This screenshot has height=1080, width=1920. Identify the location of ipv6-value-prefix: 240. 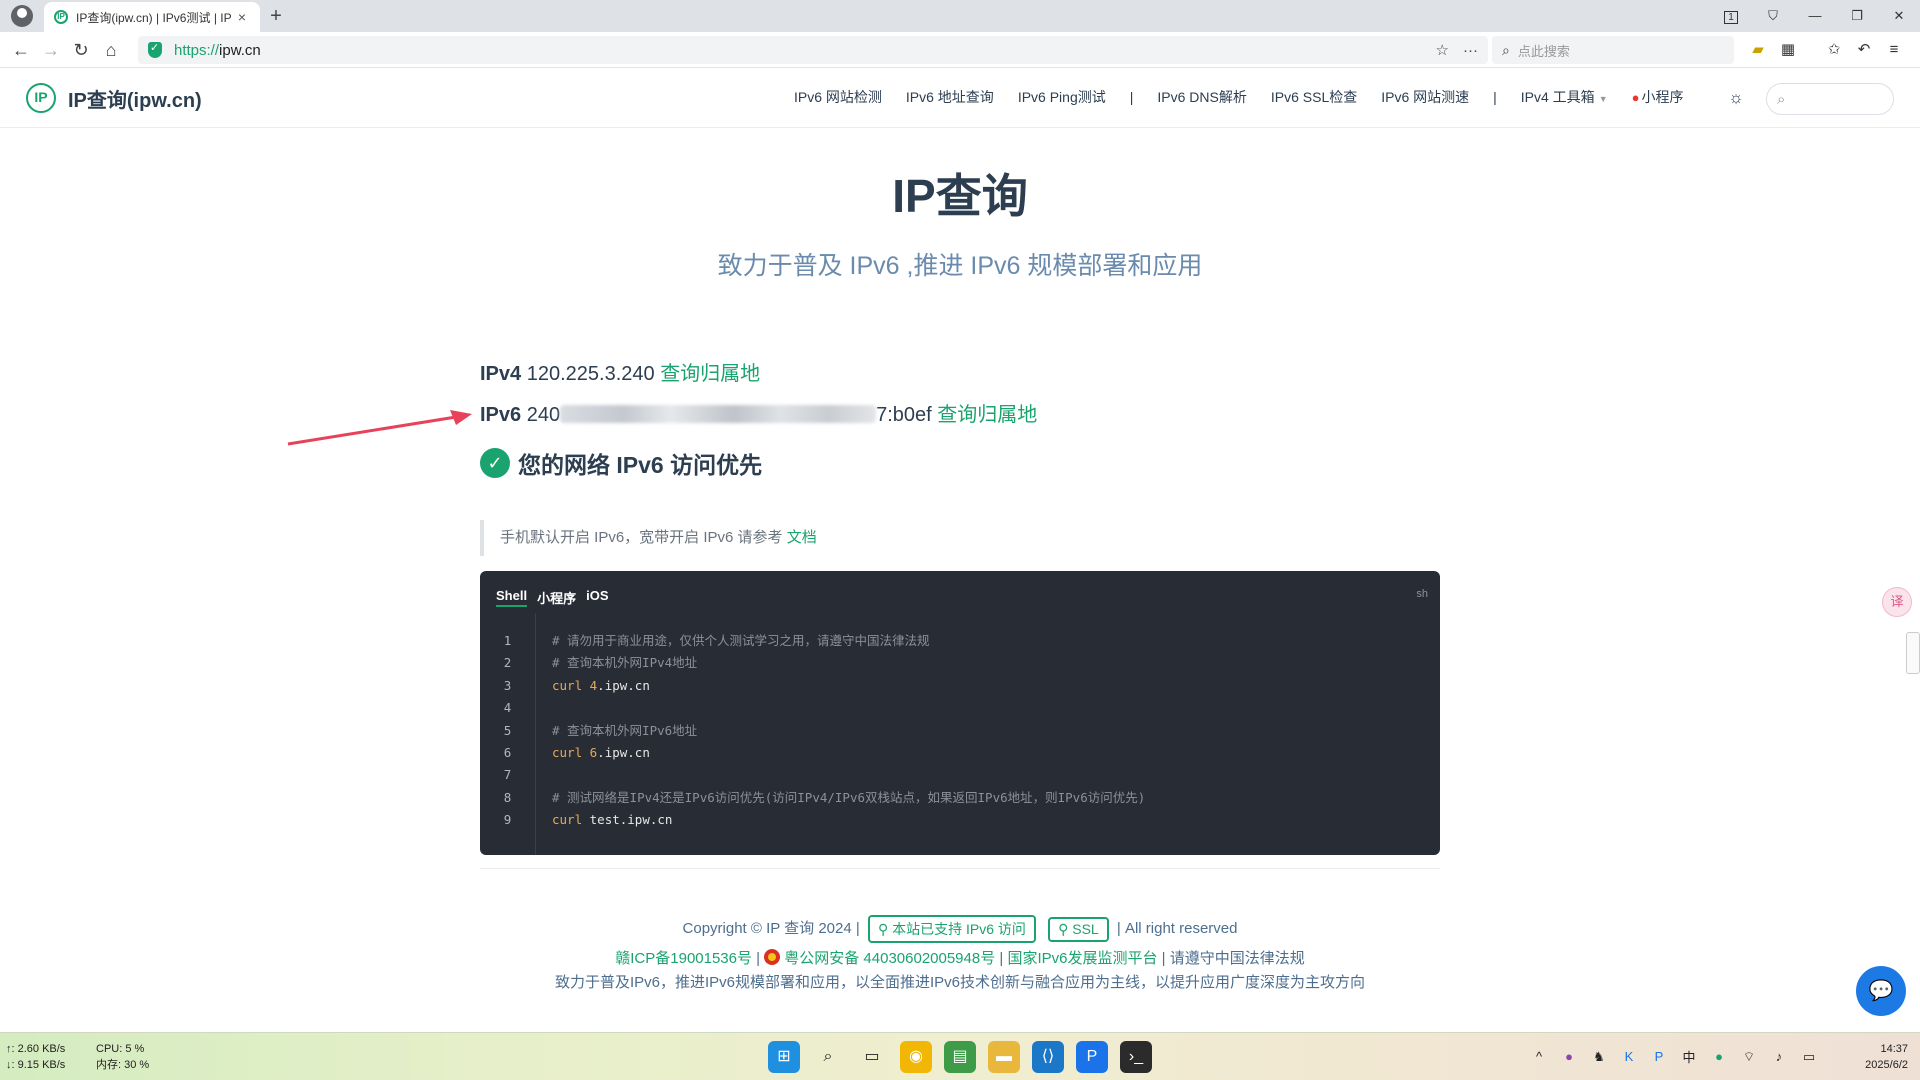
(543, 415).